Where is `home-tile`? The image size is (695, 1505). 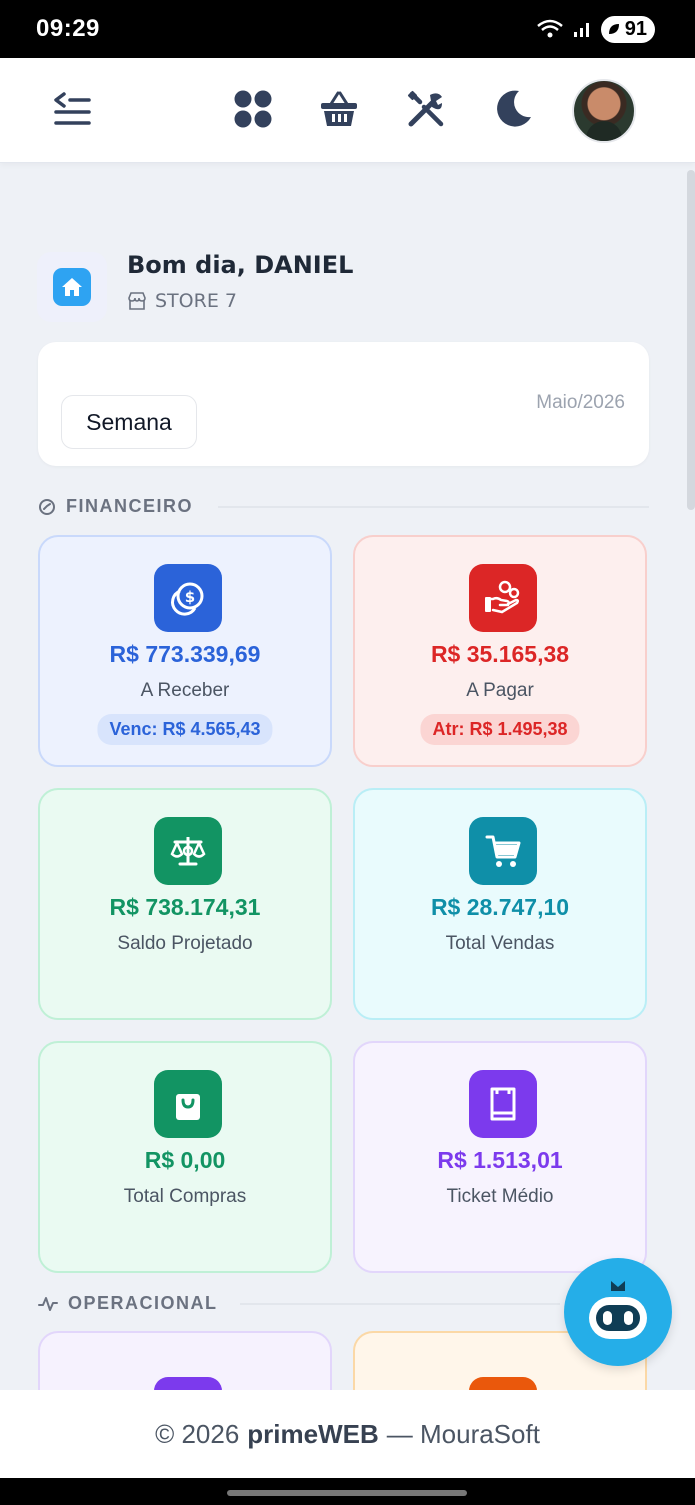 home-tile is located at coordinates (72, 287).